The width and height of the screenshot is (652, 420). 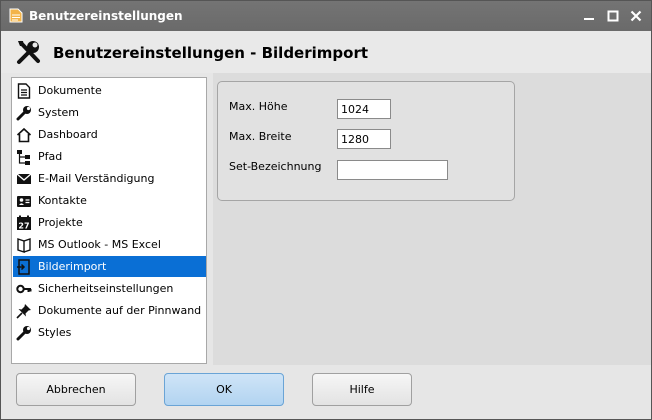 I want to click on nav-item-label: Sicherheitseinstellungen, so click(x=106, y=288).